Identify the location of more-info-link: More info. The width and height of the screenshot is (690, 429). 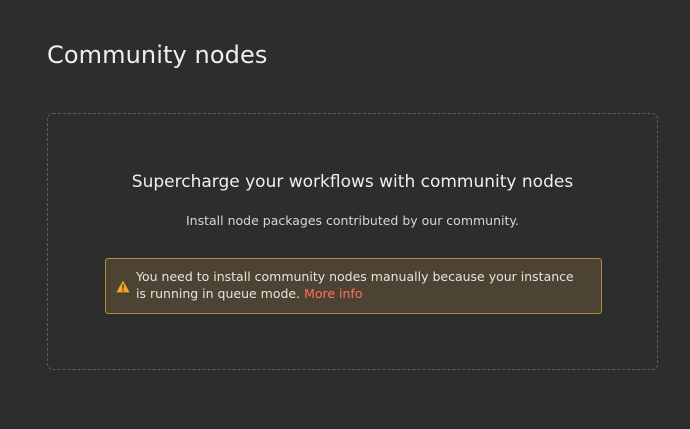
(333, 293).